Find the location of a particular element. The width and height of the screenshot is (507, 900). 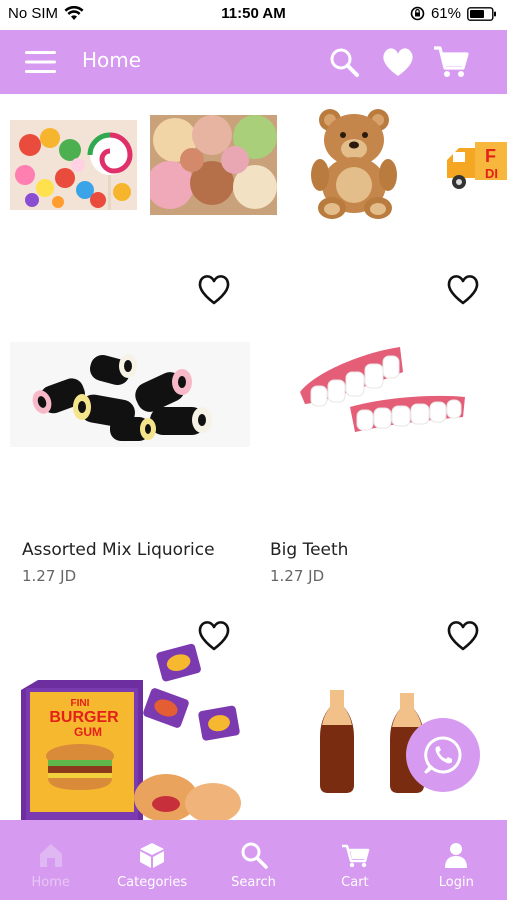

status-left: No SIM is located at coordinates (46, 13).